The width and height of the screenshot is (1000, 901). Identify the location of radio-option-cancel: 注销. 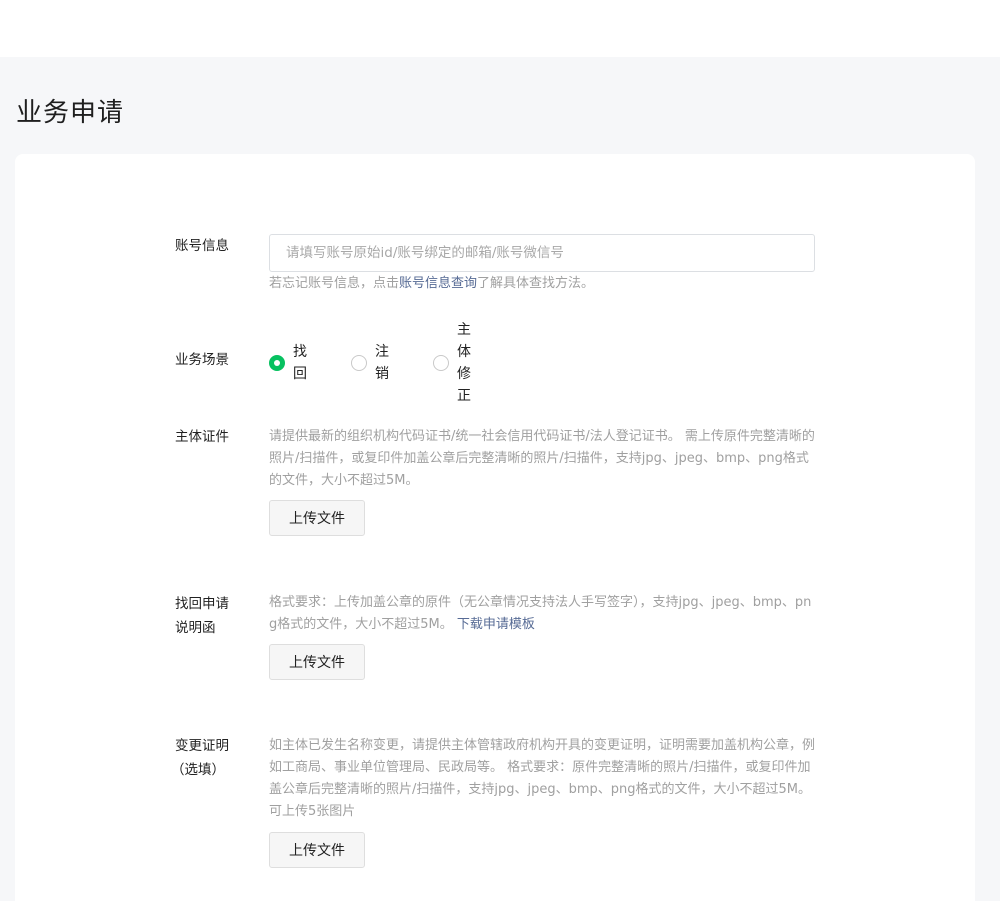
(370, 363).